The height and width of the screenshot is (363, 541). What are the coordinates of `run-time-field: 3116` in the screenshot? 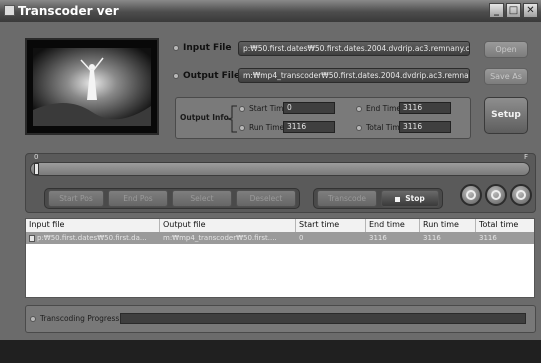 It's located at (309, 127).